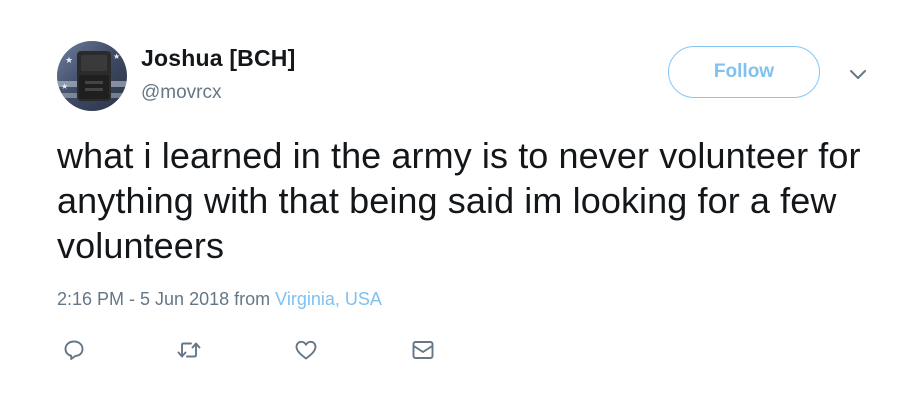 The image size is (920, 405). What do you see at coordinates (143, 299) in the screenshot?
I see `tweet-timestamp: 2:16 PM - 5 Jun 2018` at bounding box center [143, 299].